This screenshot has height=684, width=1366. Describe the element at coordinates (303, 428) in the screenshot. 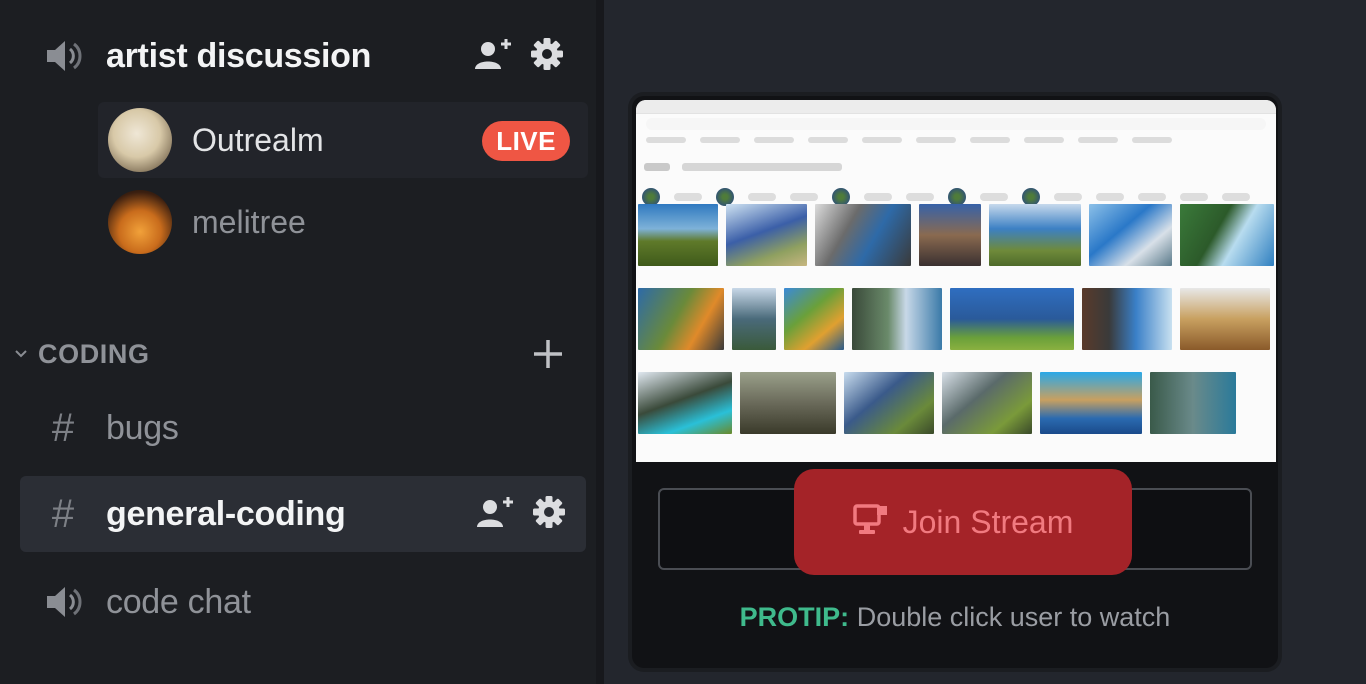

I see `channel-bugs: # bugs` at that location.